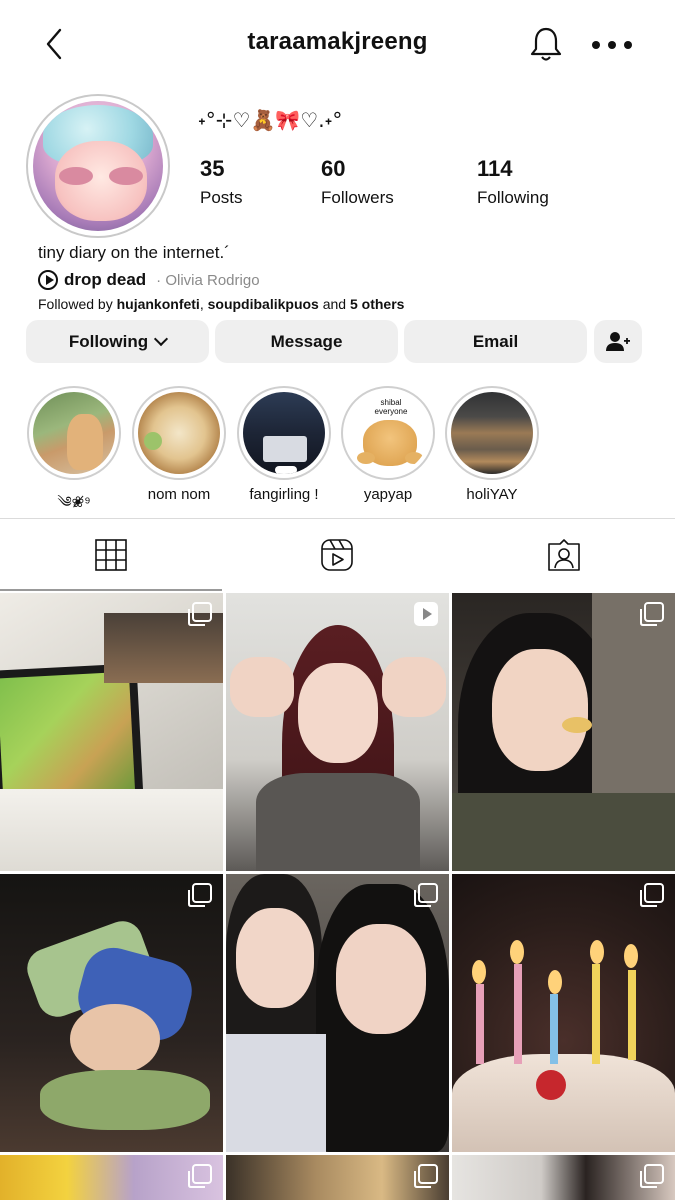 The image size is (675, 1200). Describe the element at coordinates (306, 341) in the screenshot. I see `message-button: Message` at that location.